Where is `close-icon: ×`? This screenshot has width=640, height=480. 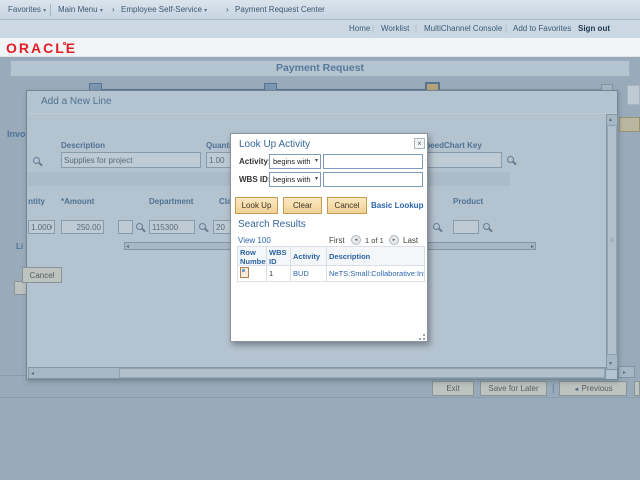 close-icon: × is located at coordinates (419, 143).